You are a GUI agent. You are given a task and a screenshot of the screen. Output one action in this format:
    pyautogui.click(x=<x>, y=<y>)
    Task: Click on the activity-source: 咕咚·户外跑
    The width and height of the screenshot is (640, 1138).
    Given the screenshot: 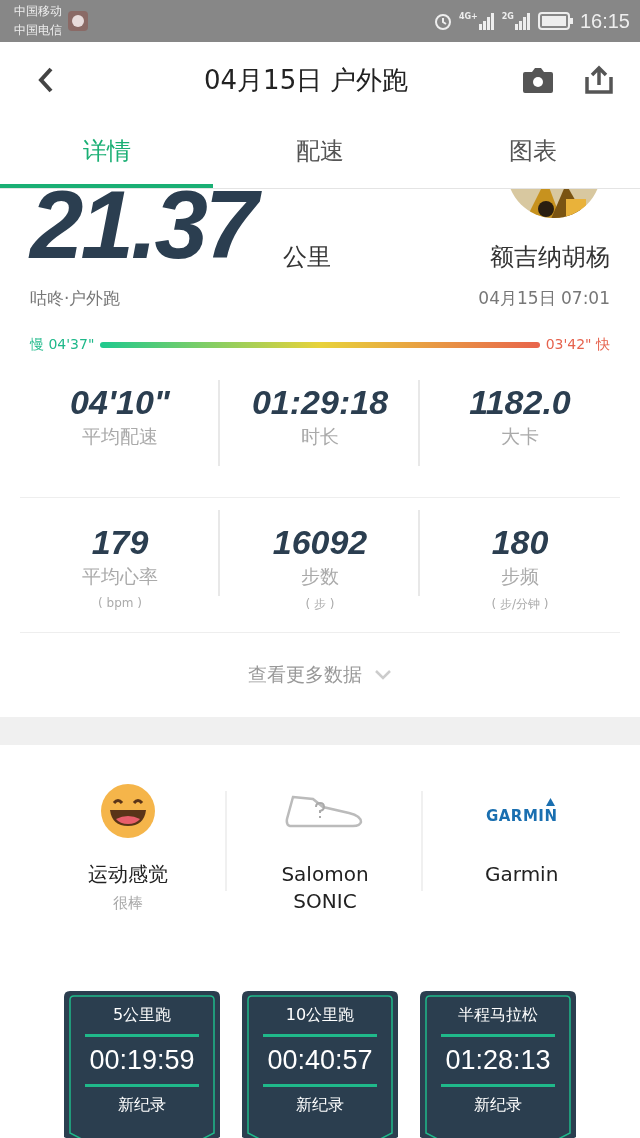 What is the action you would take?
    pyautogui.click(x=75, y=298)
    